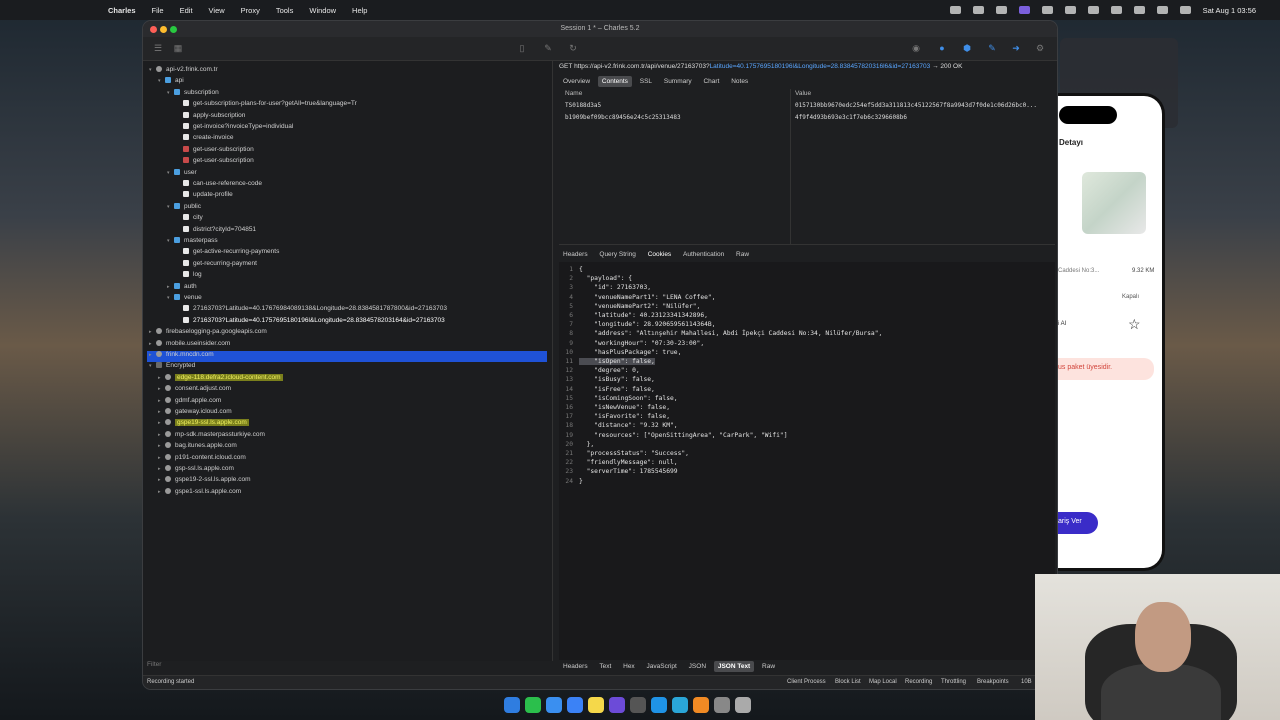 This screenshot has width=1280, height=720. I want to click on tab-query-string: Query String, so click(617, 254).